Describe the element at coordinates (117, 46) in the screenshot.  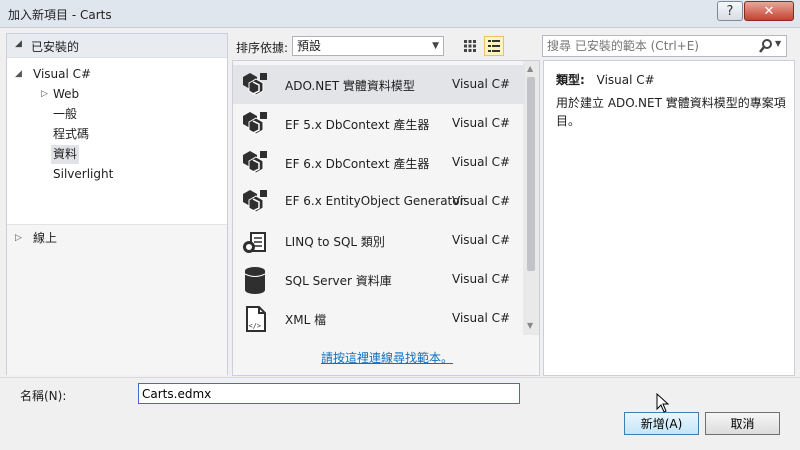
I see `installed-header: ◢ 已安裝的` at that location.